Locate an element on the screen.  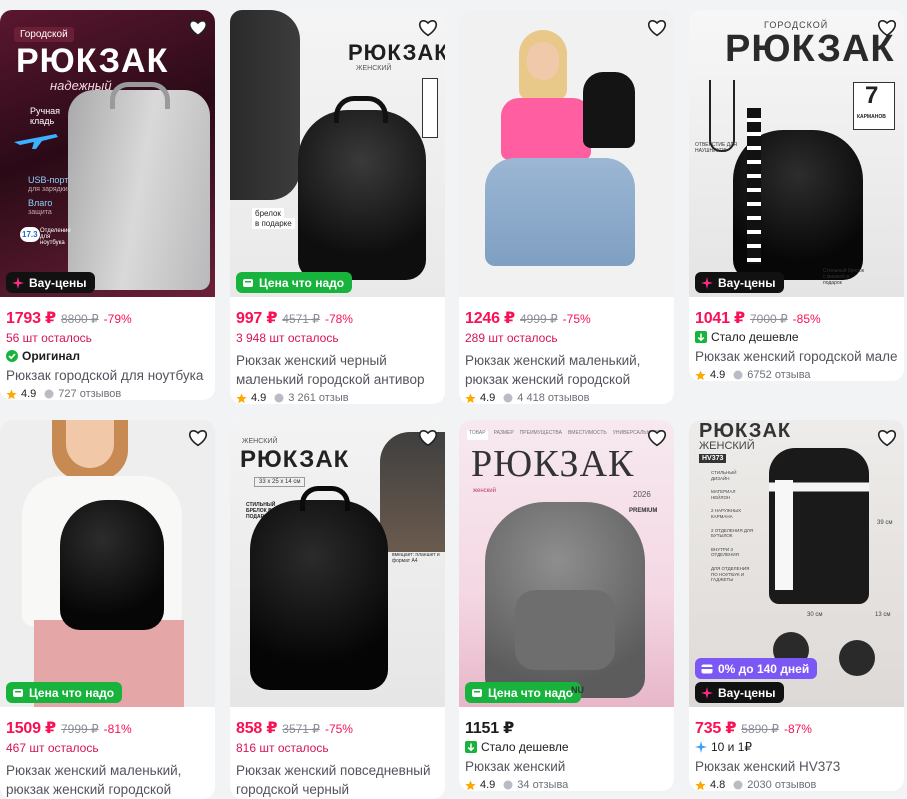
product-title: Рюкзак женский HV373 is located at coordinates (796, 766).